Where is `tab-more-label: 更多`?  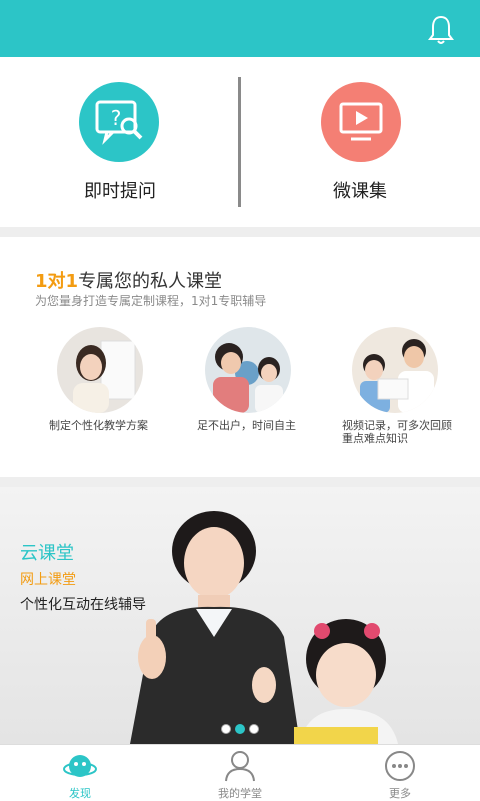 tab-more-label: 更多 is located at coordinates (400, 793).